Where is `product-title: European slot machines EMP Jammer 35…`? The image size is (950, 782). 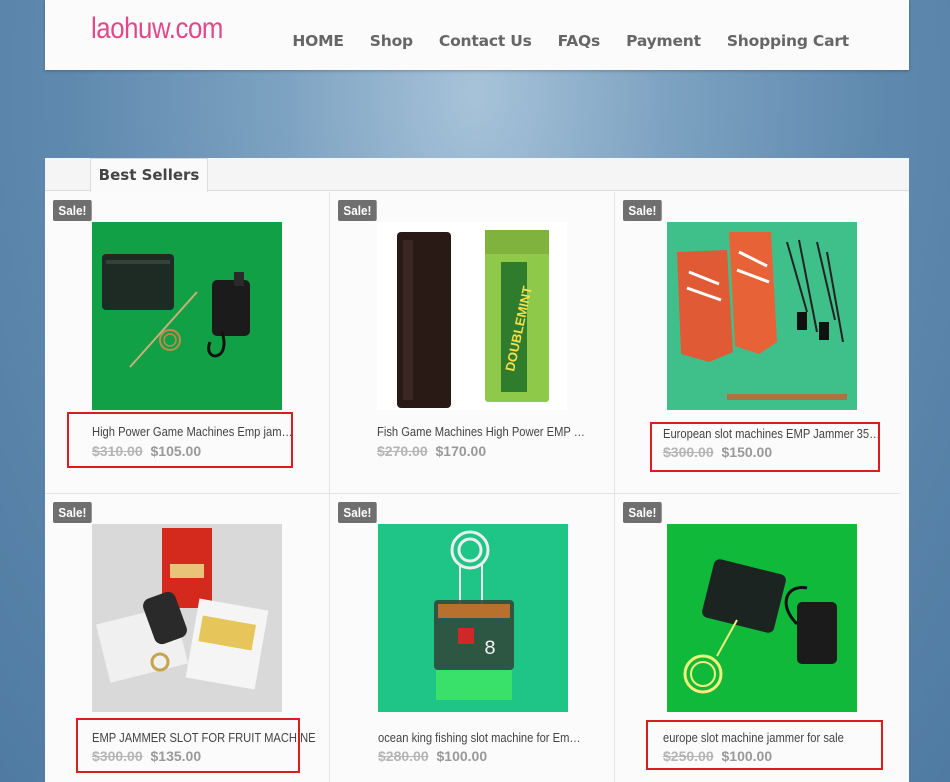
product-title: European slot machines EMP Jammer 35… is located at coordinates (771, 433).